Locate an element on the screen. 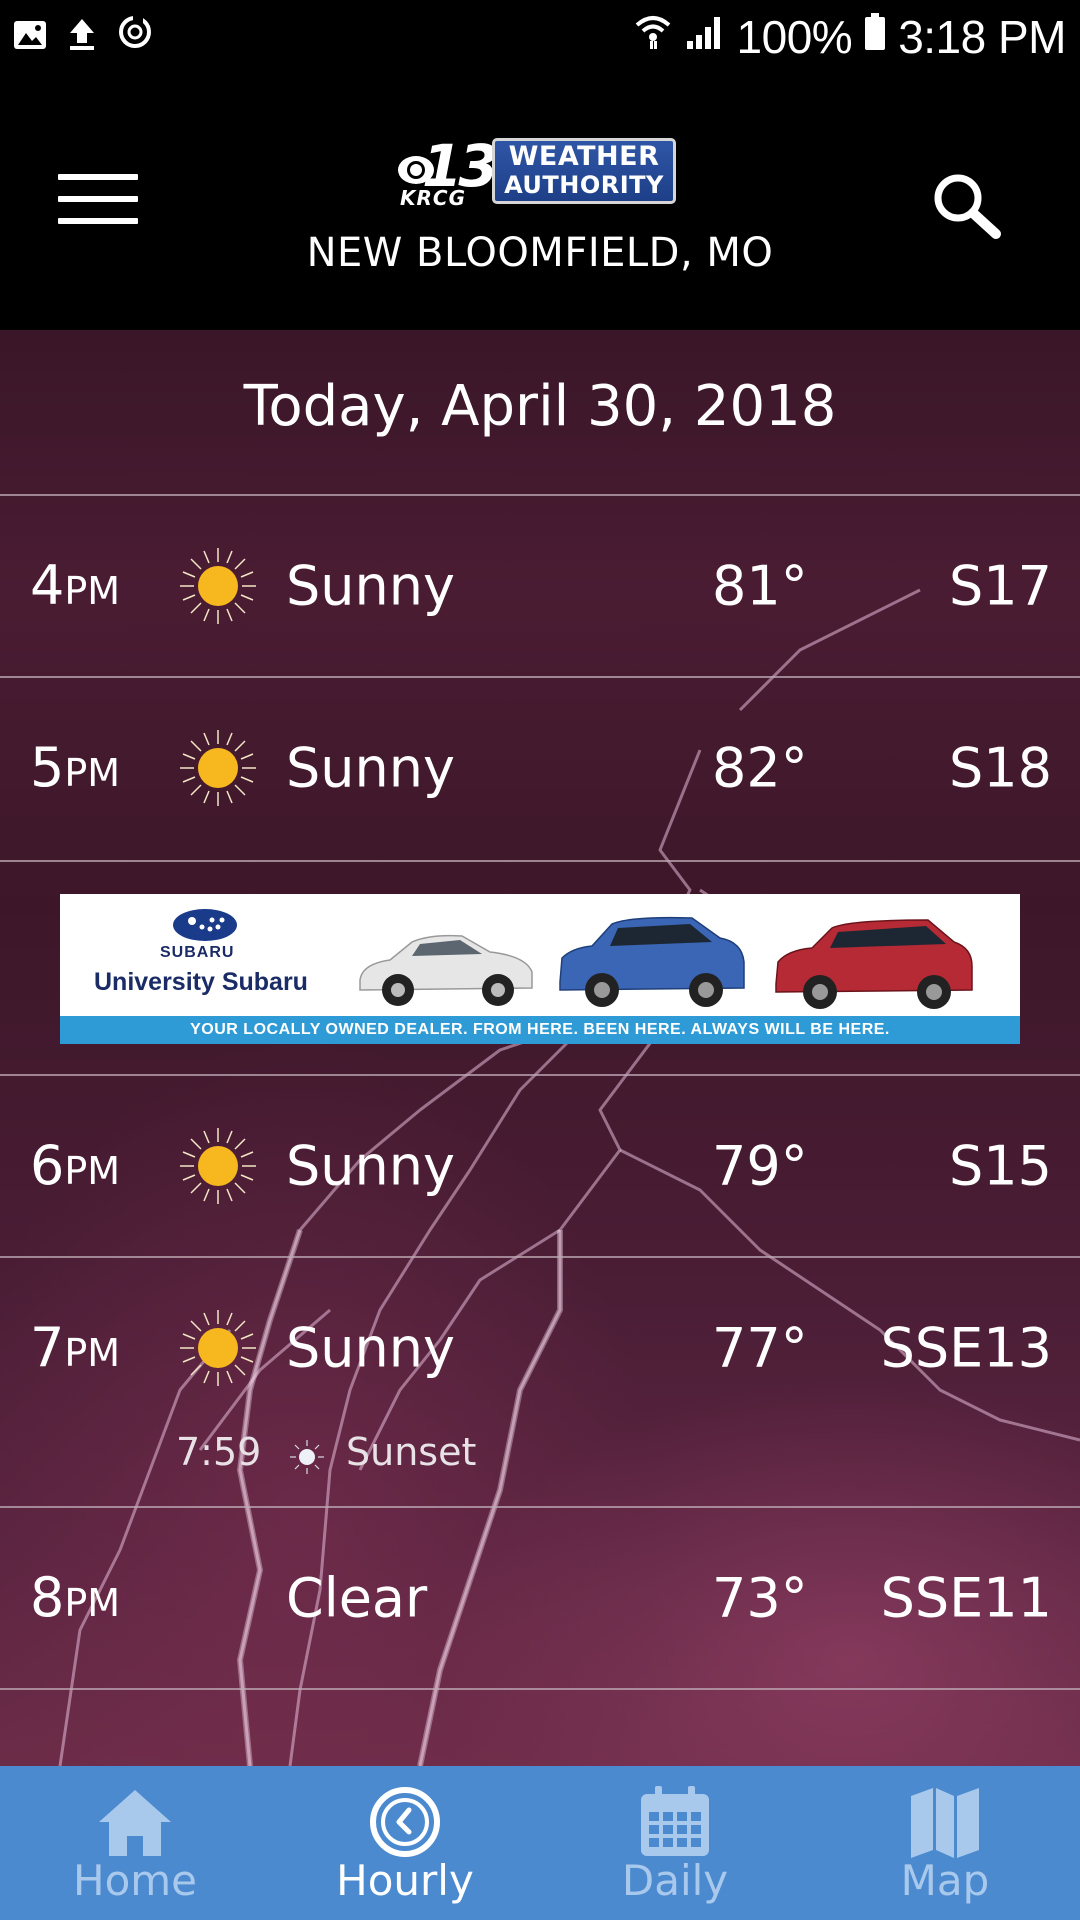  nav-hourly: Hourly is located at coordinates (405, 1843).